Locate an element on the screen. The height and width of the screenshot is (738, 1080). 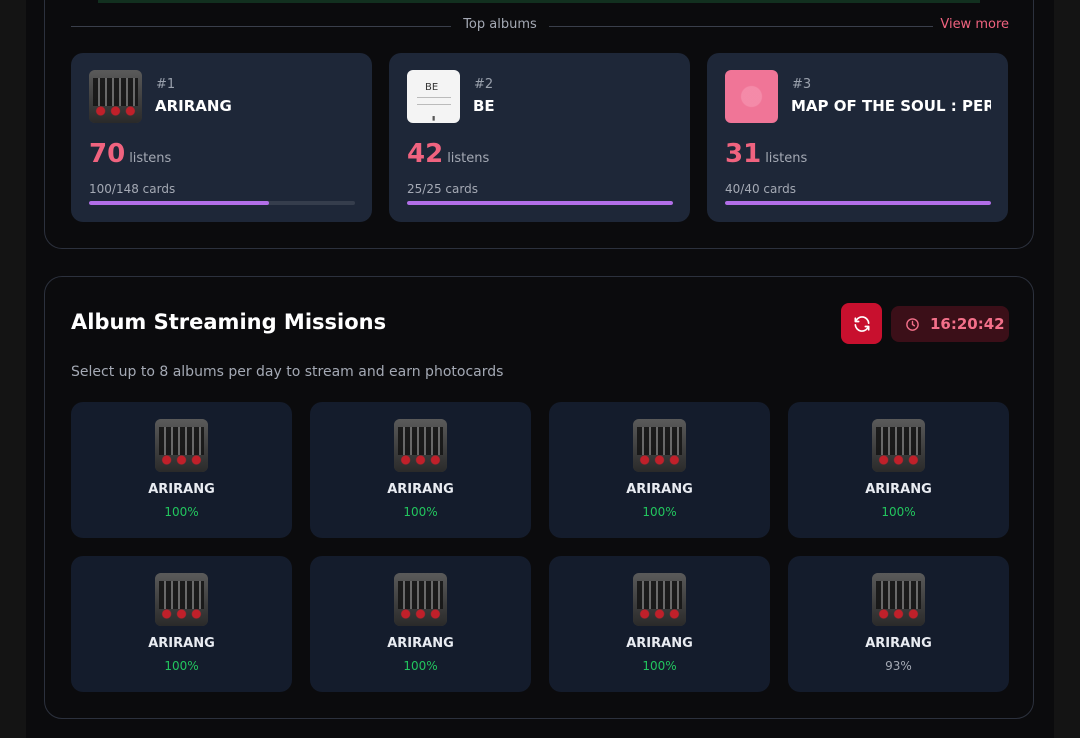
be-cover-text: BE is located at coordinates (432, 87).